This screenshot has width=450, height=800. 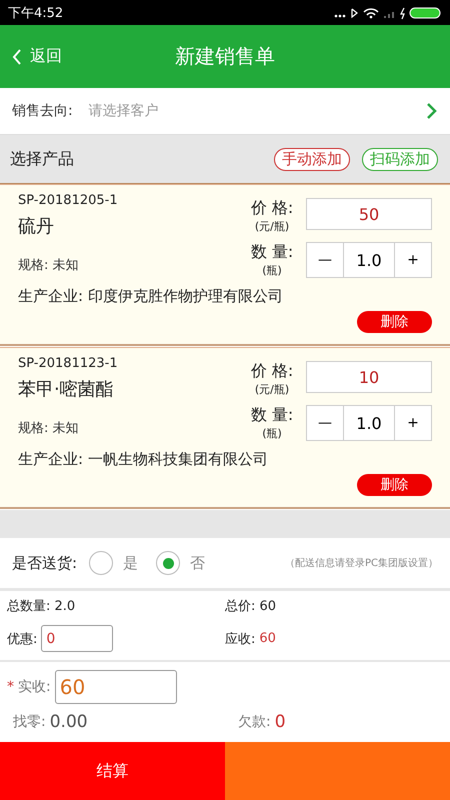 I want to click on change-value: 0.00, so click(x=69, y=722).